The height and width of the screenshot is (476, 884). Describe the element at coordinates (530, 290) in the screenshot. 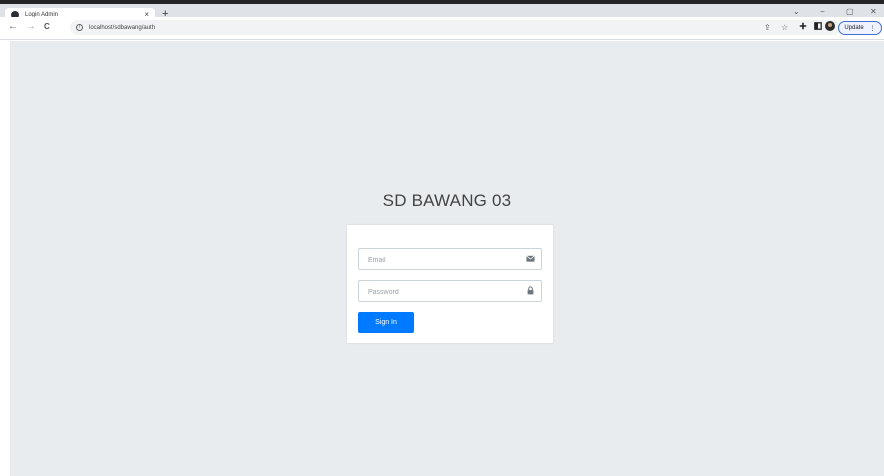

I see `lock-icon` at that location.